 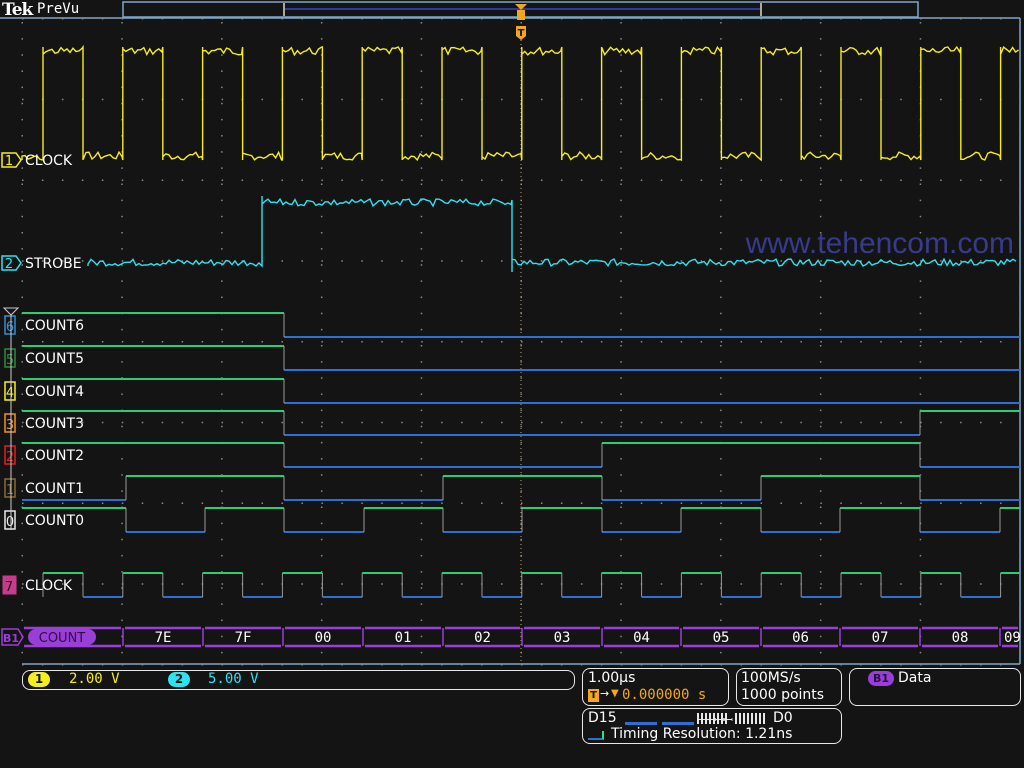 What do you see at coordinates (664, 695) in the screenshot?
I see `trigger-position-value: 0.000000 s` at bounding box center [664, 695].